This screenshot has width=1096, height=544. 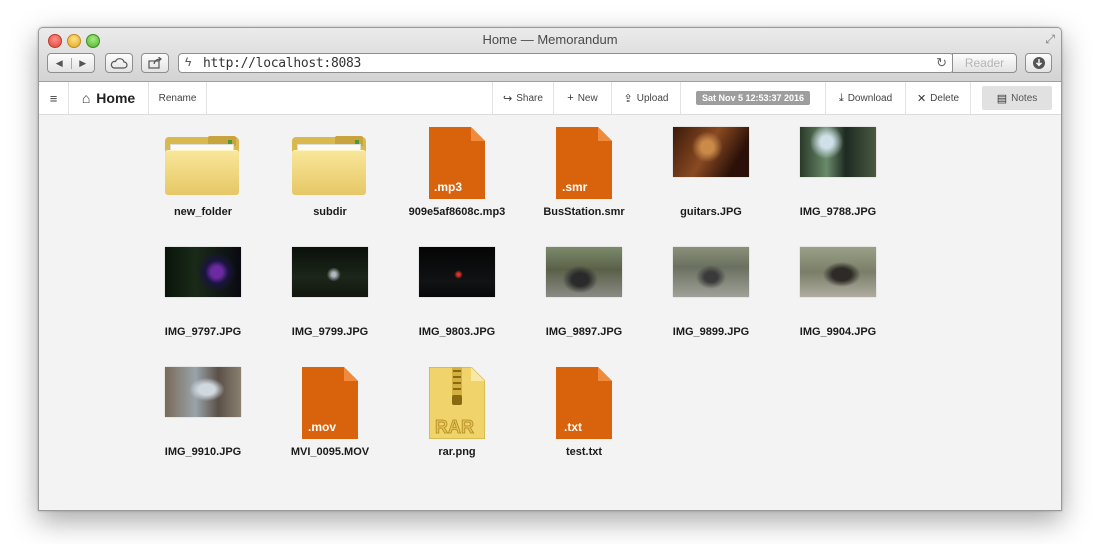 I want to click on upload-label: Upload, so click(x=652, y=98).